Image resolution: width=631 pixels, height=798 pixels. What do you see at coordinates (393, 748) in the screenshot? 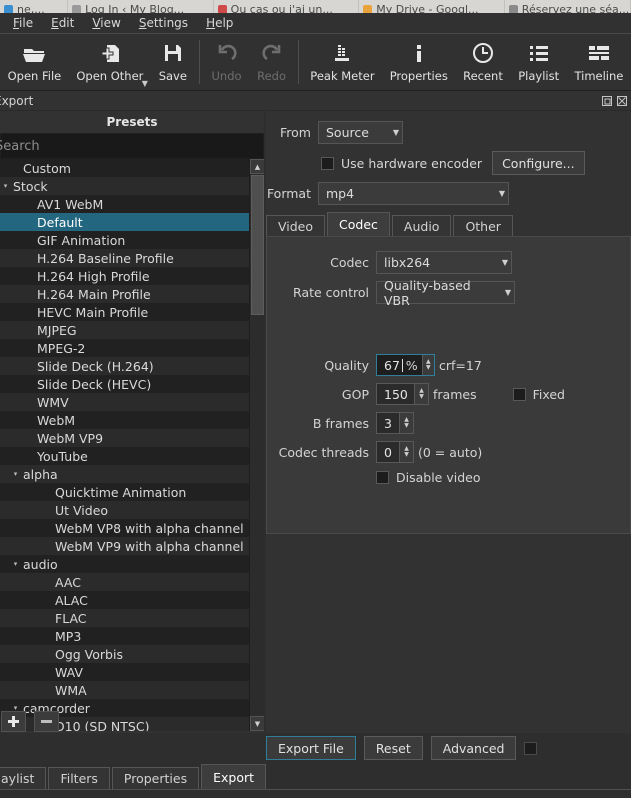
I see `reset-button: Reset` at bounding box center [393, 748].